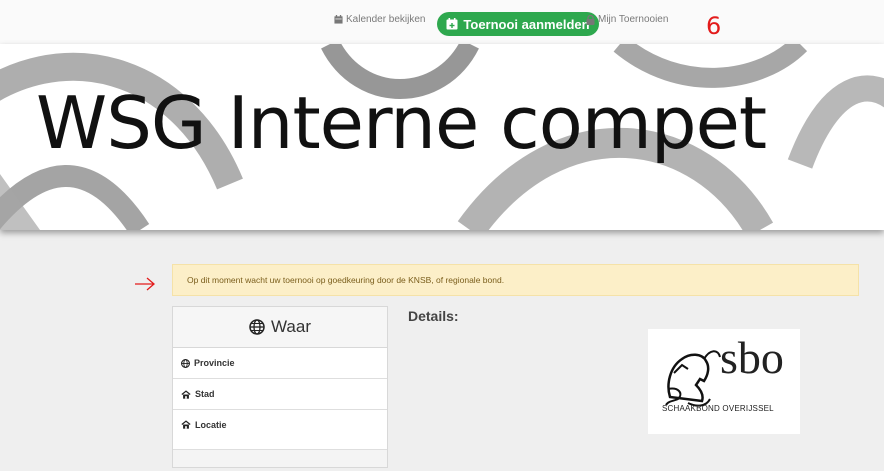  Describe the element at coordinates (214, 363) in the screenshot. I see `province-label: Provincie` at that location.